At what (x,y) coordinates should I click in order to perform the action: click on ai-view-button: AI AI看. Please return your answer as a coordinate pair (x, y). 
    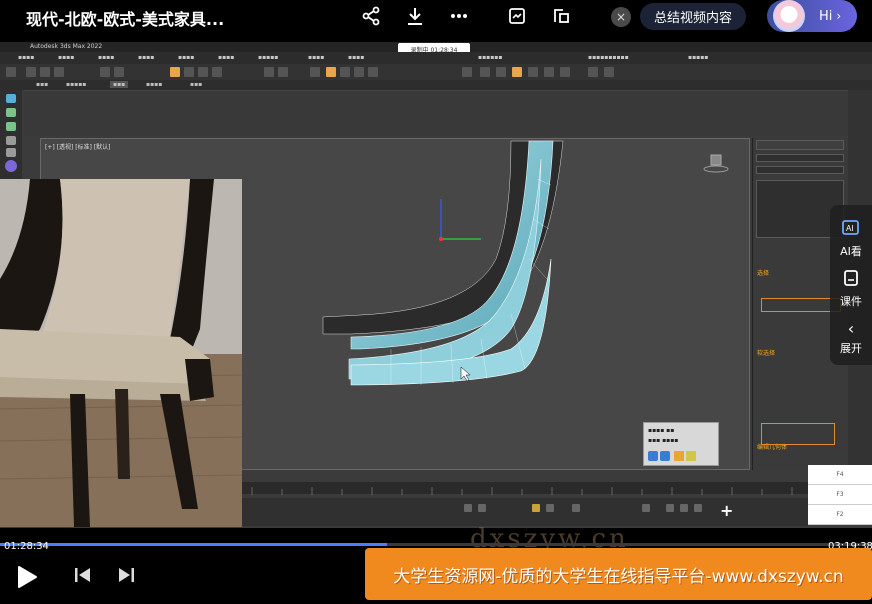
    Looking at the image, I should click on (851, 239).